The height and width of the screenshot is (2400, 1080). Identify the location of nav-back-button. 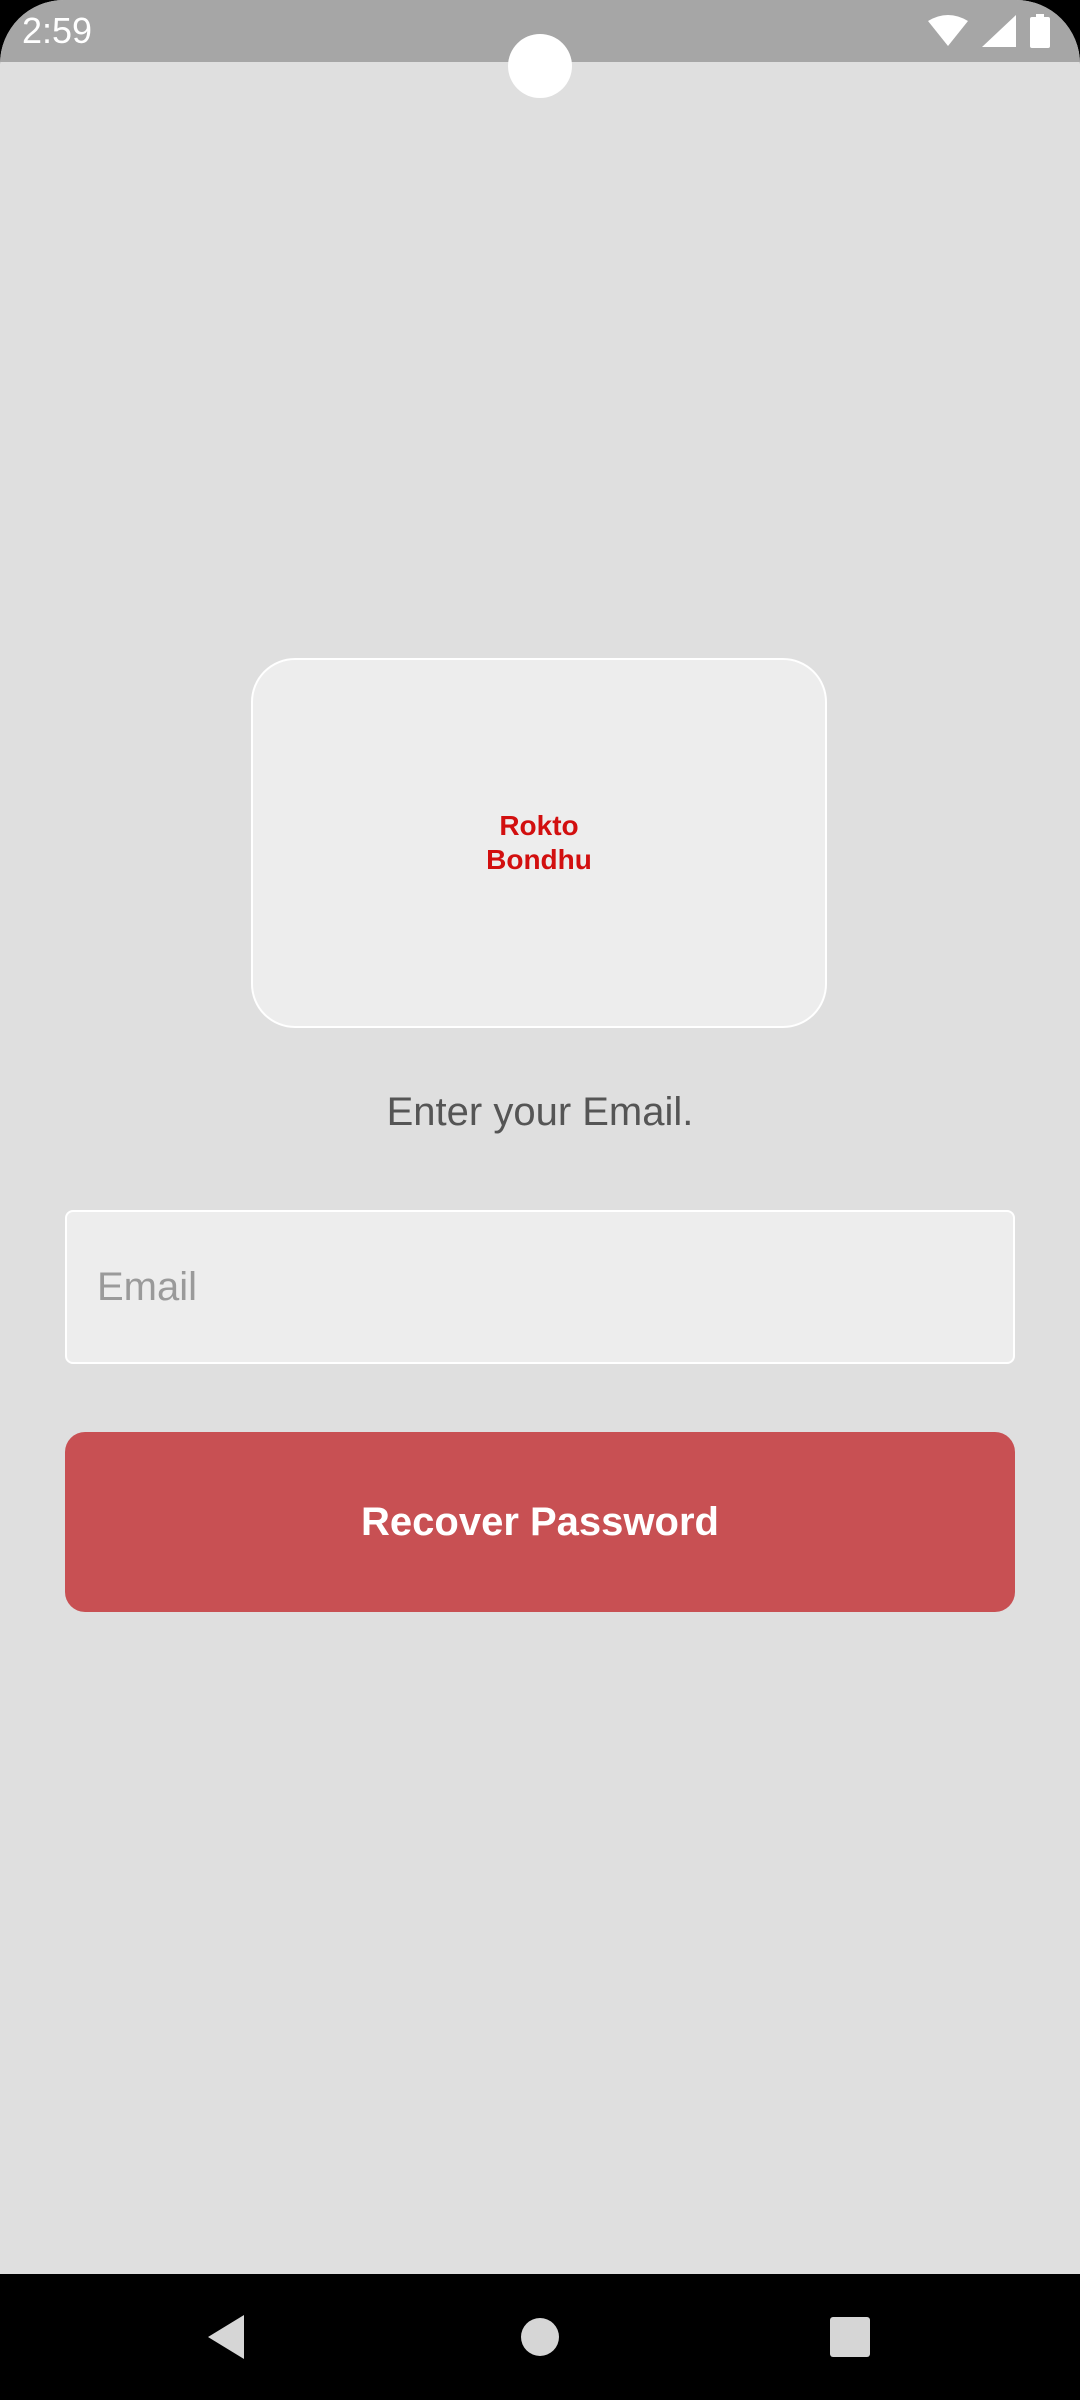
(226, 2337).